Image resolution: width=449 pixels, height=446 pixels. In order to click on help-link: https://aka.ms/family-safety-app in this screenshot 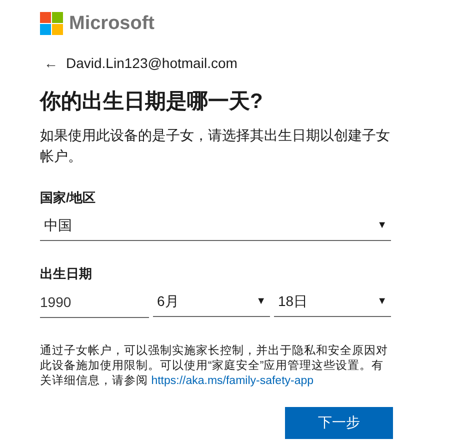, I will do `click(232, 381)`.